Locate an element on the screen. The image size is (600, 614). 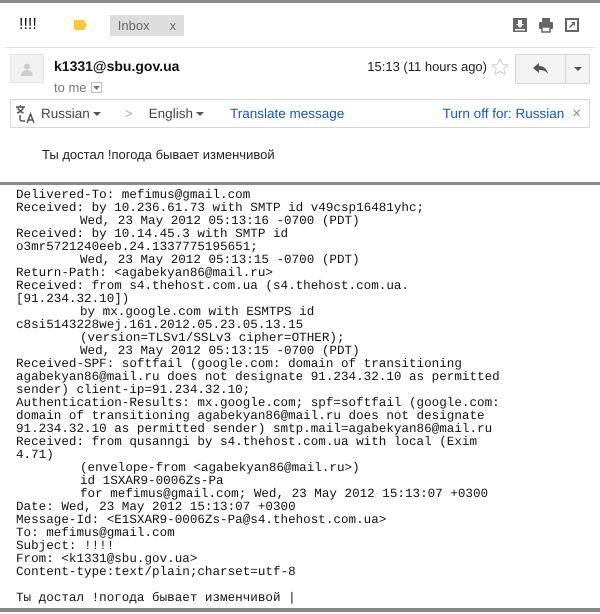
header-line: Received: from s4.thehost.com.ua (s4.thehost.com.ua. is located at coordinates (212, 286).